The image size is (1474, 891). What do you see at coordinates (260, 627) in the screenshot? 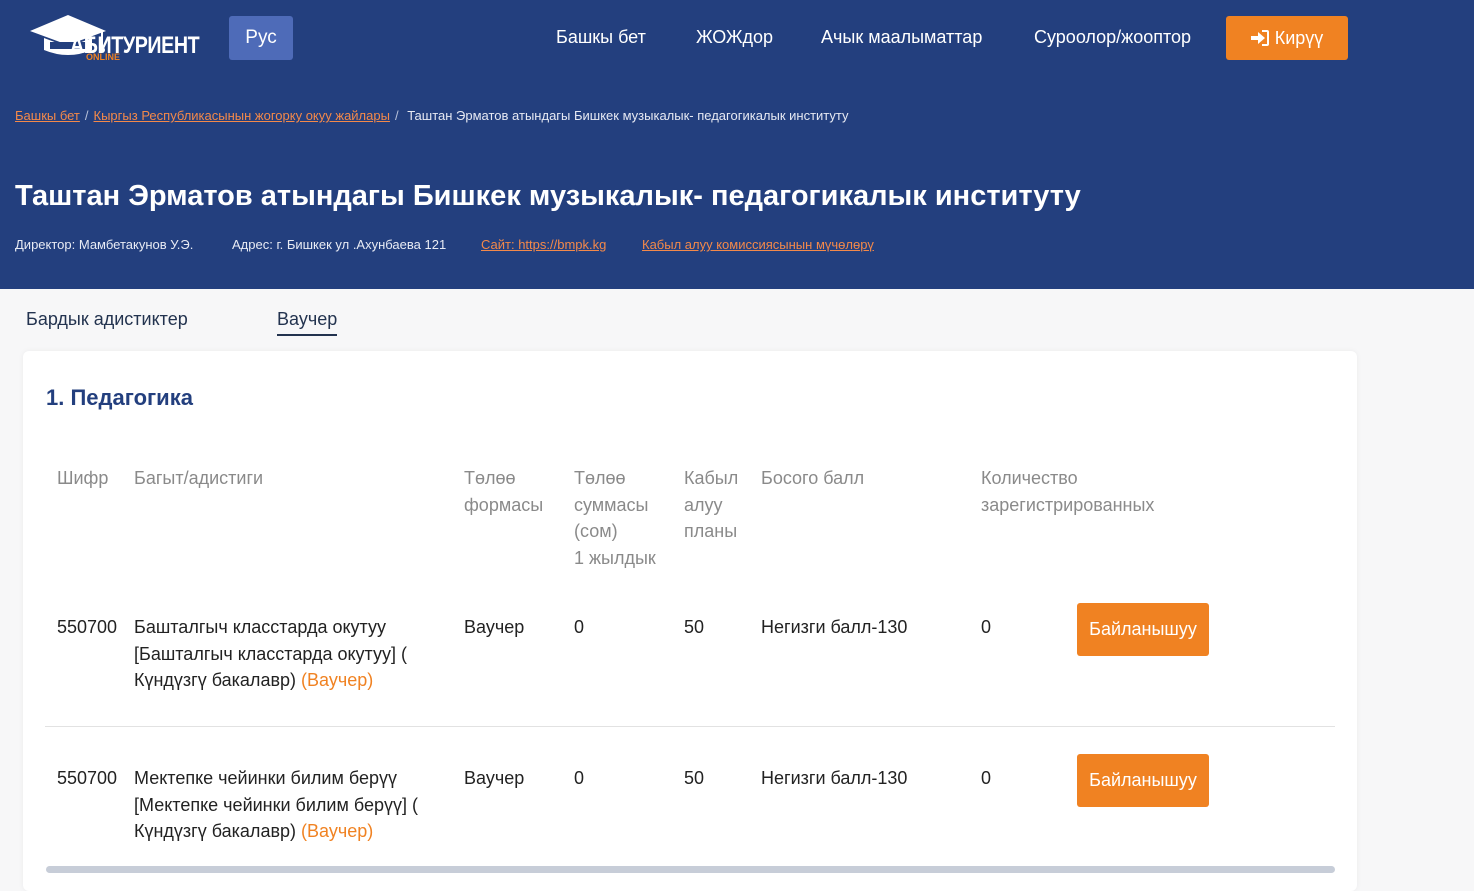
I see `row-1-program-line1: Башталгыч класстарда окутуу` at bounding box center [260, 627].